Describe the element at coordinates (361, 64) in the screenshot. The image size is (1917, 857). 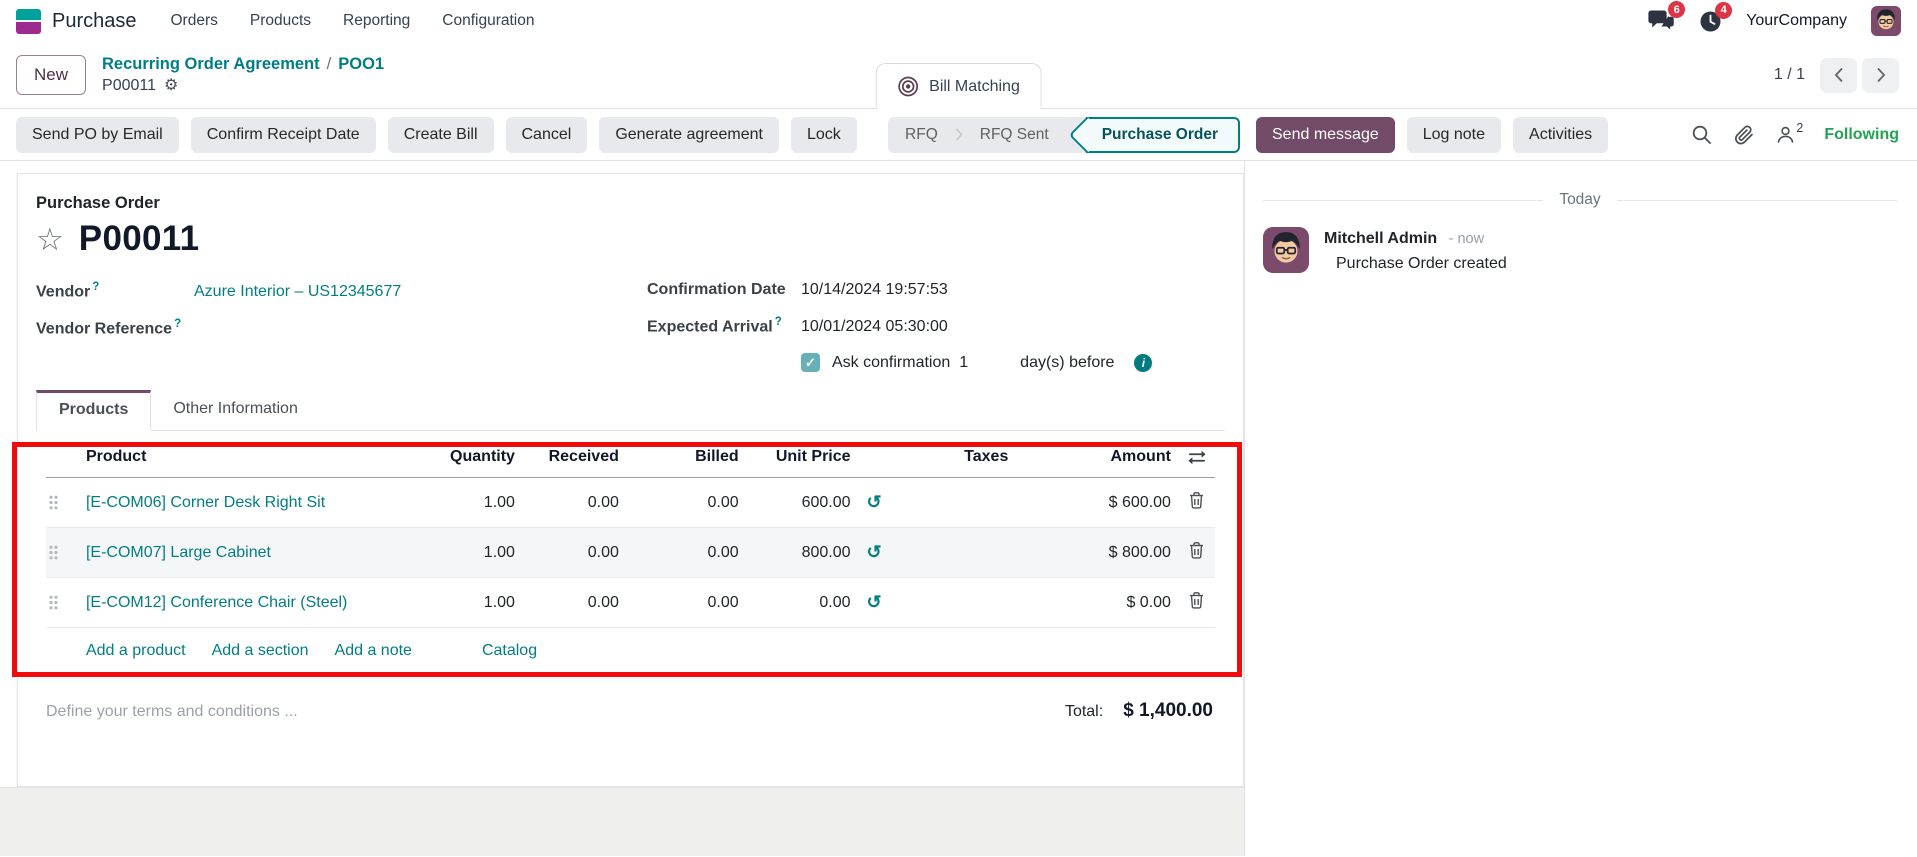
I see `breadcrumb-agreement: POO1` at that location.